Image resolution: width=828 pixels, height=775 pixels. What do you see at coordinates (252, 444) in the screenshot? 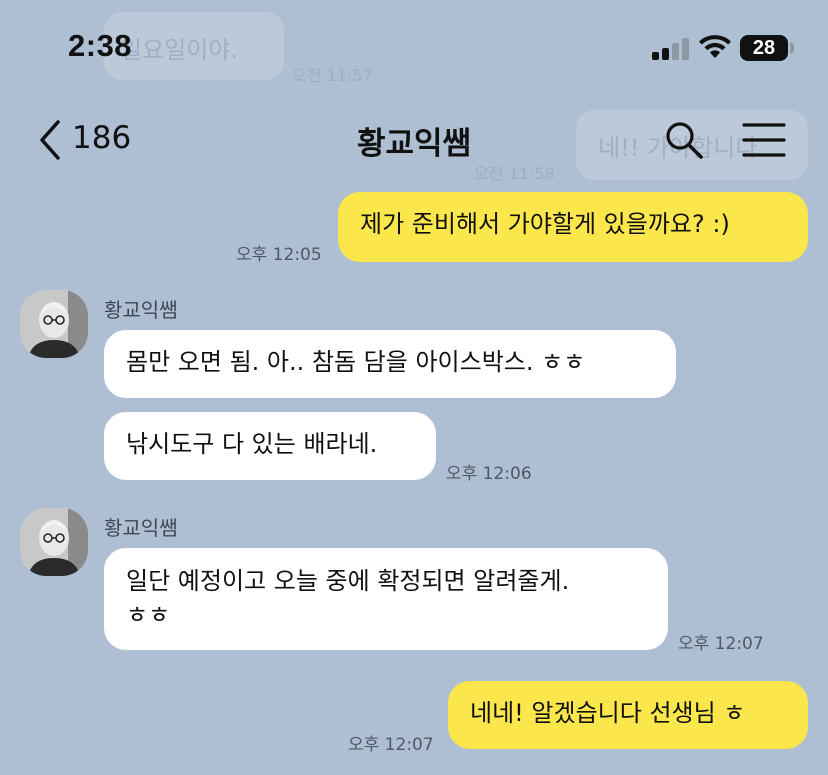
I see `message-text: 낚시도구 다 있는 배라네.` at bounding box center [252, 444].